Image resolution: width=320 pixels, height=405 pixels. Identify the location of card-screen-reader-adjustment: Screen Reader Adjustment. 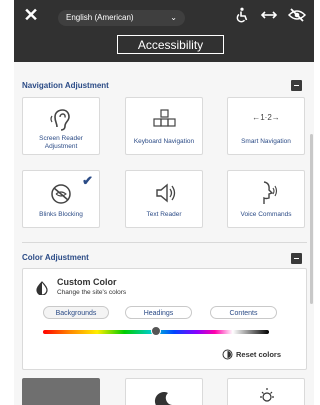
(61, 126).